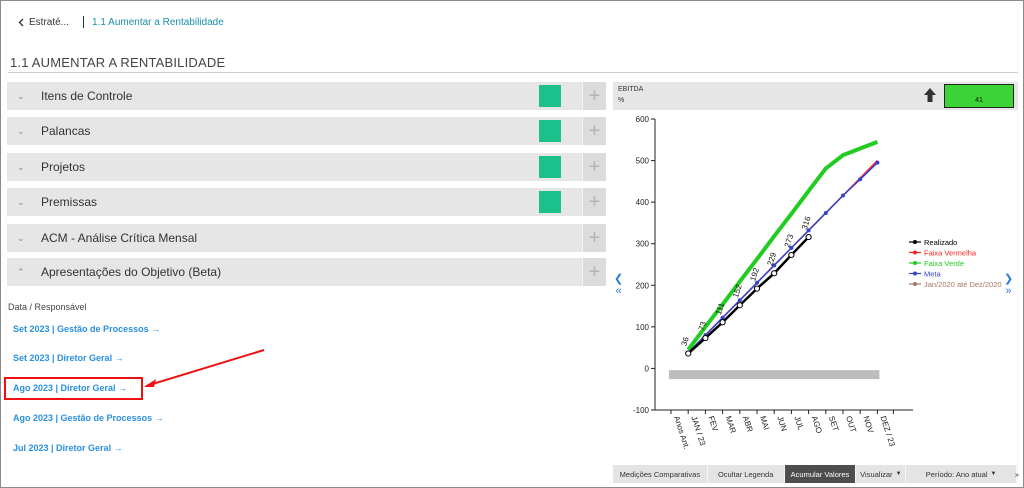 The width and height of the screenshot is (1024, 488). What do you see at coordinates (979, 96) in the screenshot?
I see `indicator-value-badge: 41` at bounding box center [979, 96].